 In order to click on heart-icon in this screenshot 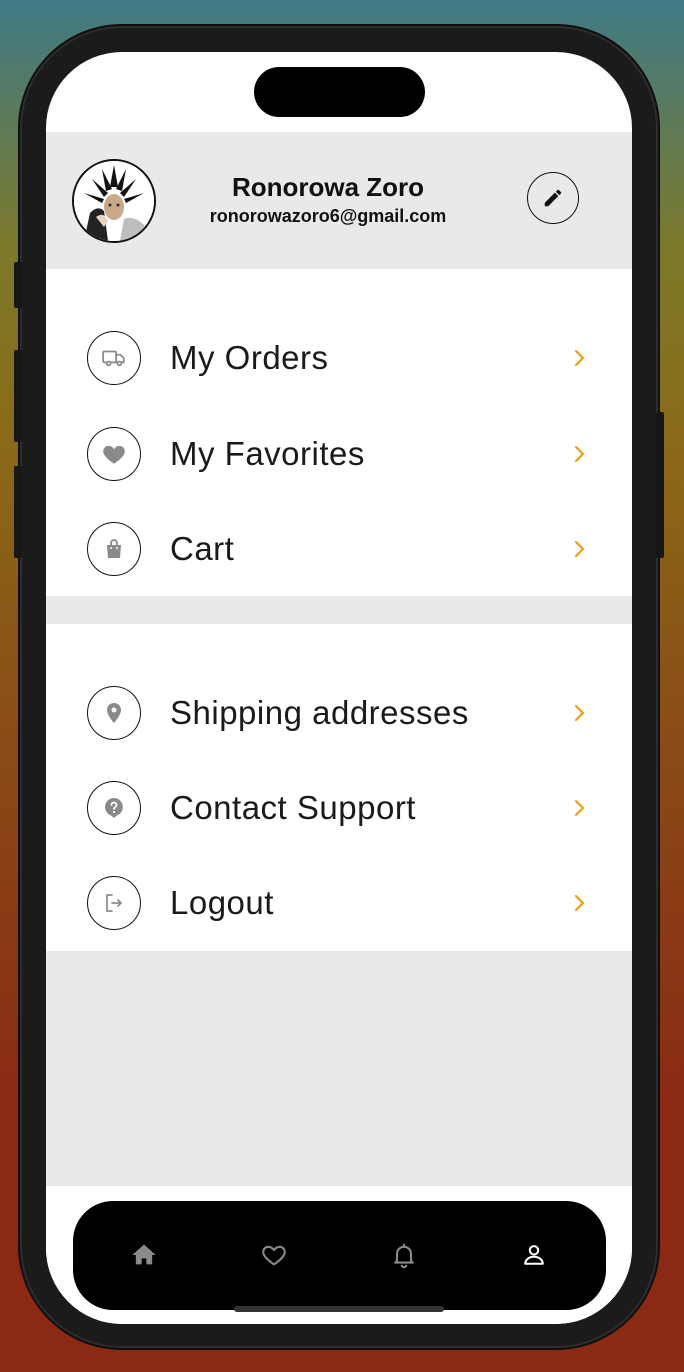, I will do `click(114, 454)`.